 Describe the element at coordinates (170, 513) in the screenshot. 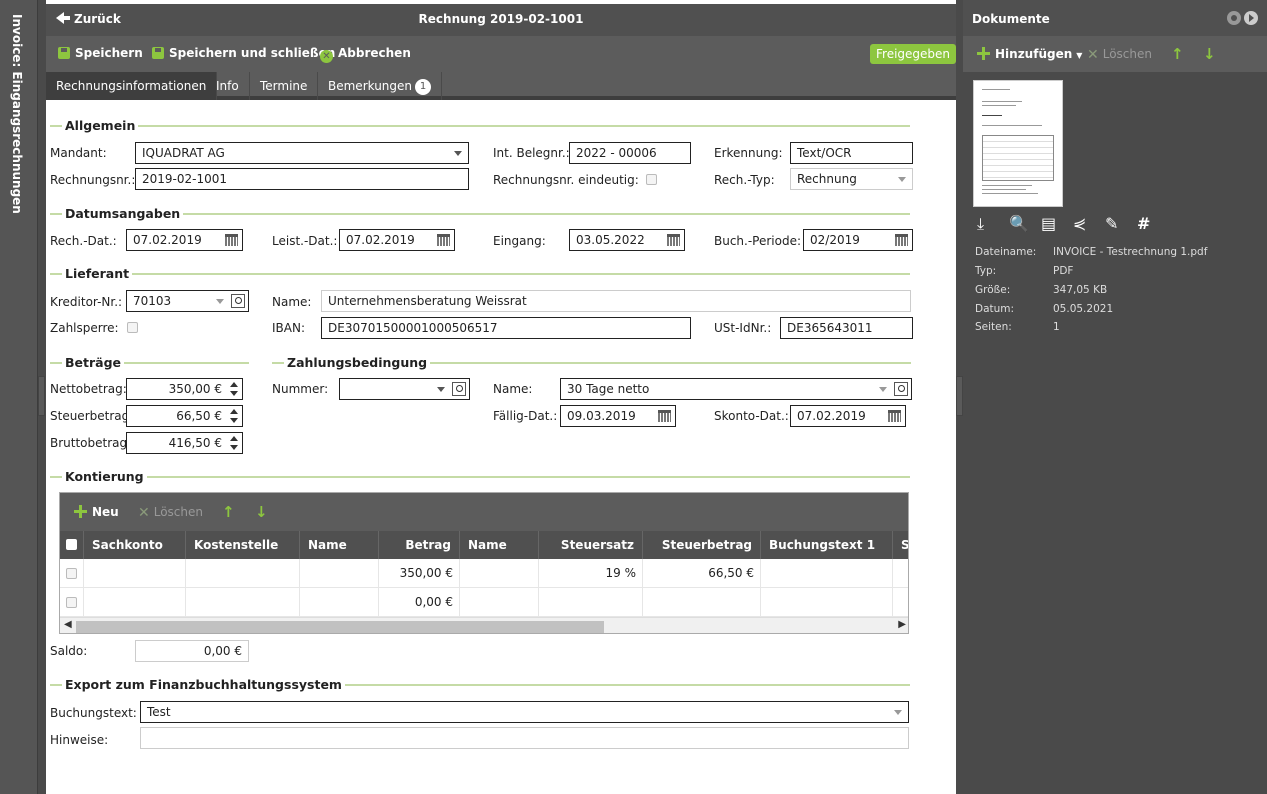

I see `delete-row-button: ✕ Löschen` at that location.